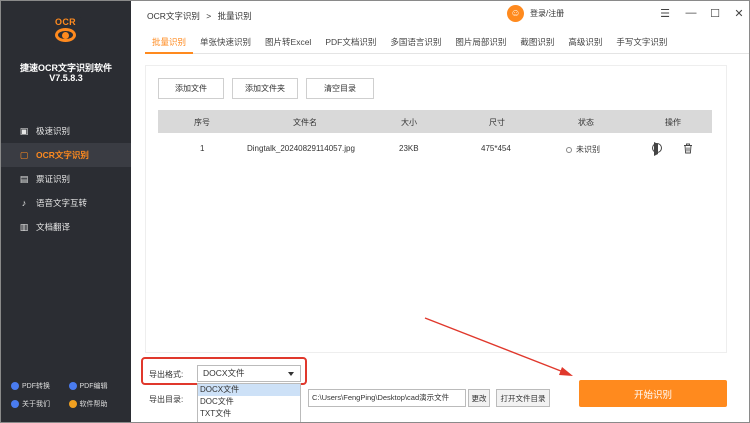 This screenshot has height=423, width=750. What do you see at coordinates (588, 149) in the screenshot?
I see `status-text: 未识别` at bounding box center [588, 149].